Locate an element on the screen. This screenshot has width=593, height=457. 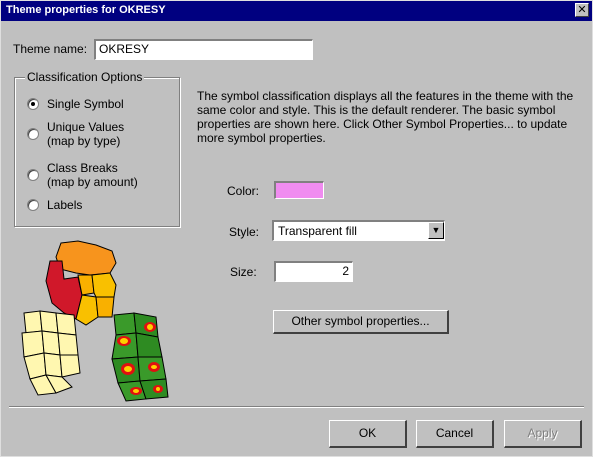
title-bar: Theme properties for OKRESY ✕ is located at coordinates (296, 11).